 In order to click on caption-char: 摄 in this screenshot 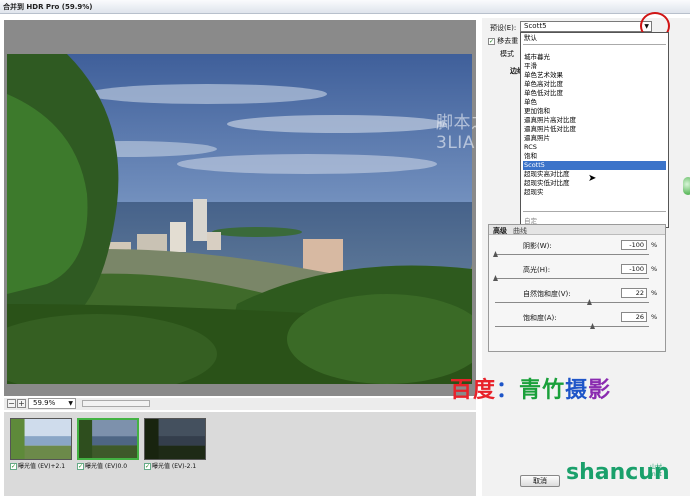, I will do `click(577, 390)`.